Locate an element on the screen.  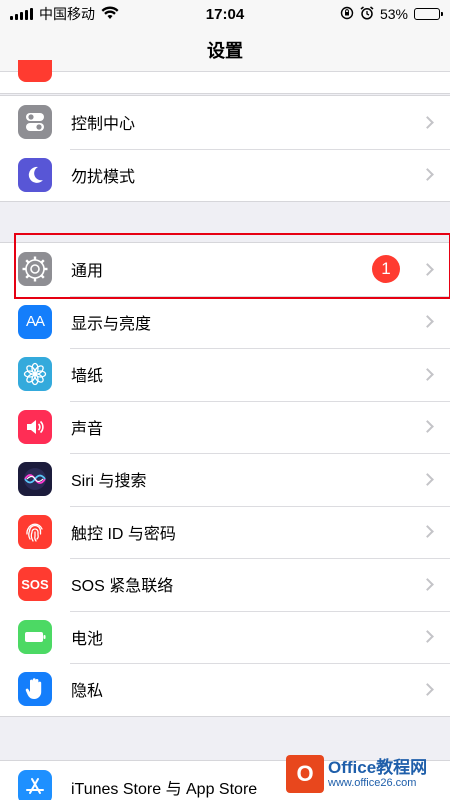
settings-row-siri-search: Siri 与搜索 is located at coordinates (225, 479).